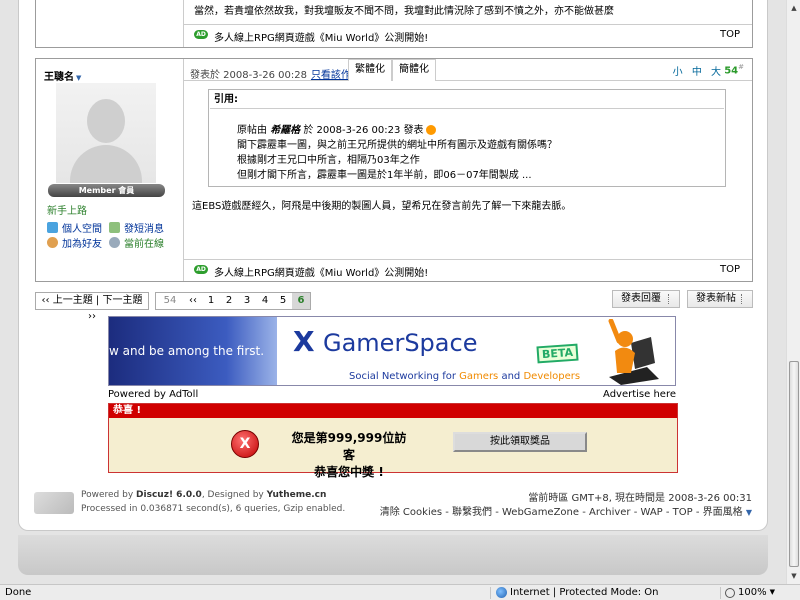 The height and width of the screenshot is (600, 800). I want to click on new-post-button: 發表新帖, so click(720, 299).